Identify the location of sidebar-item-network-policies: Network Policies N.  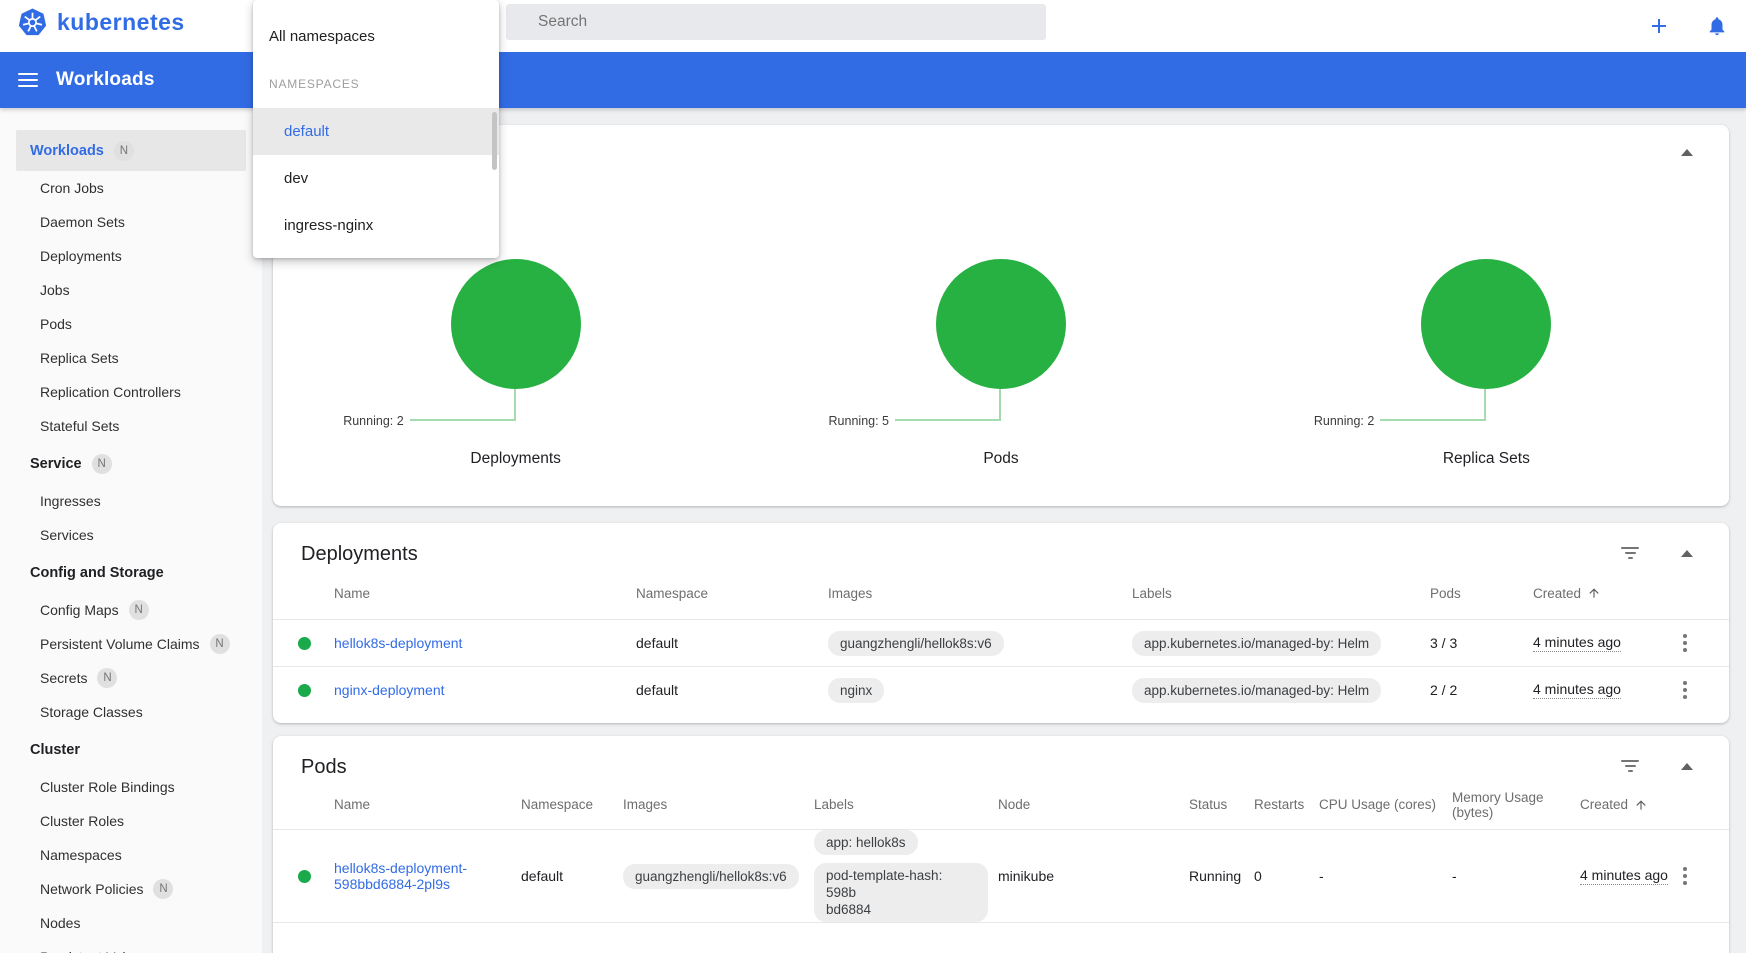
(131, 889).